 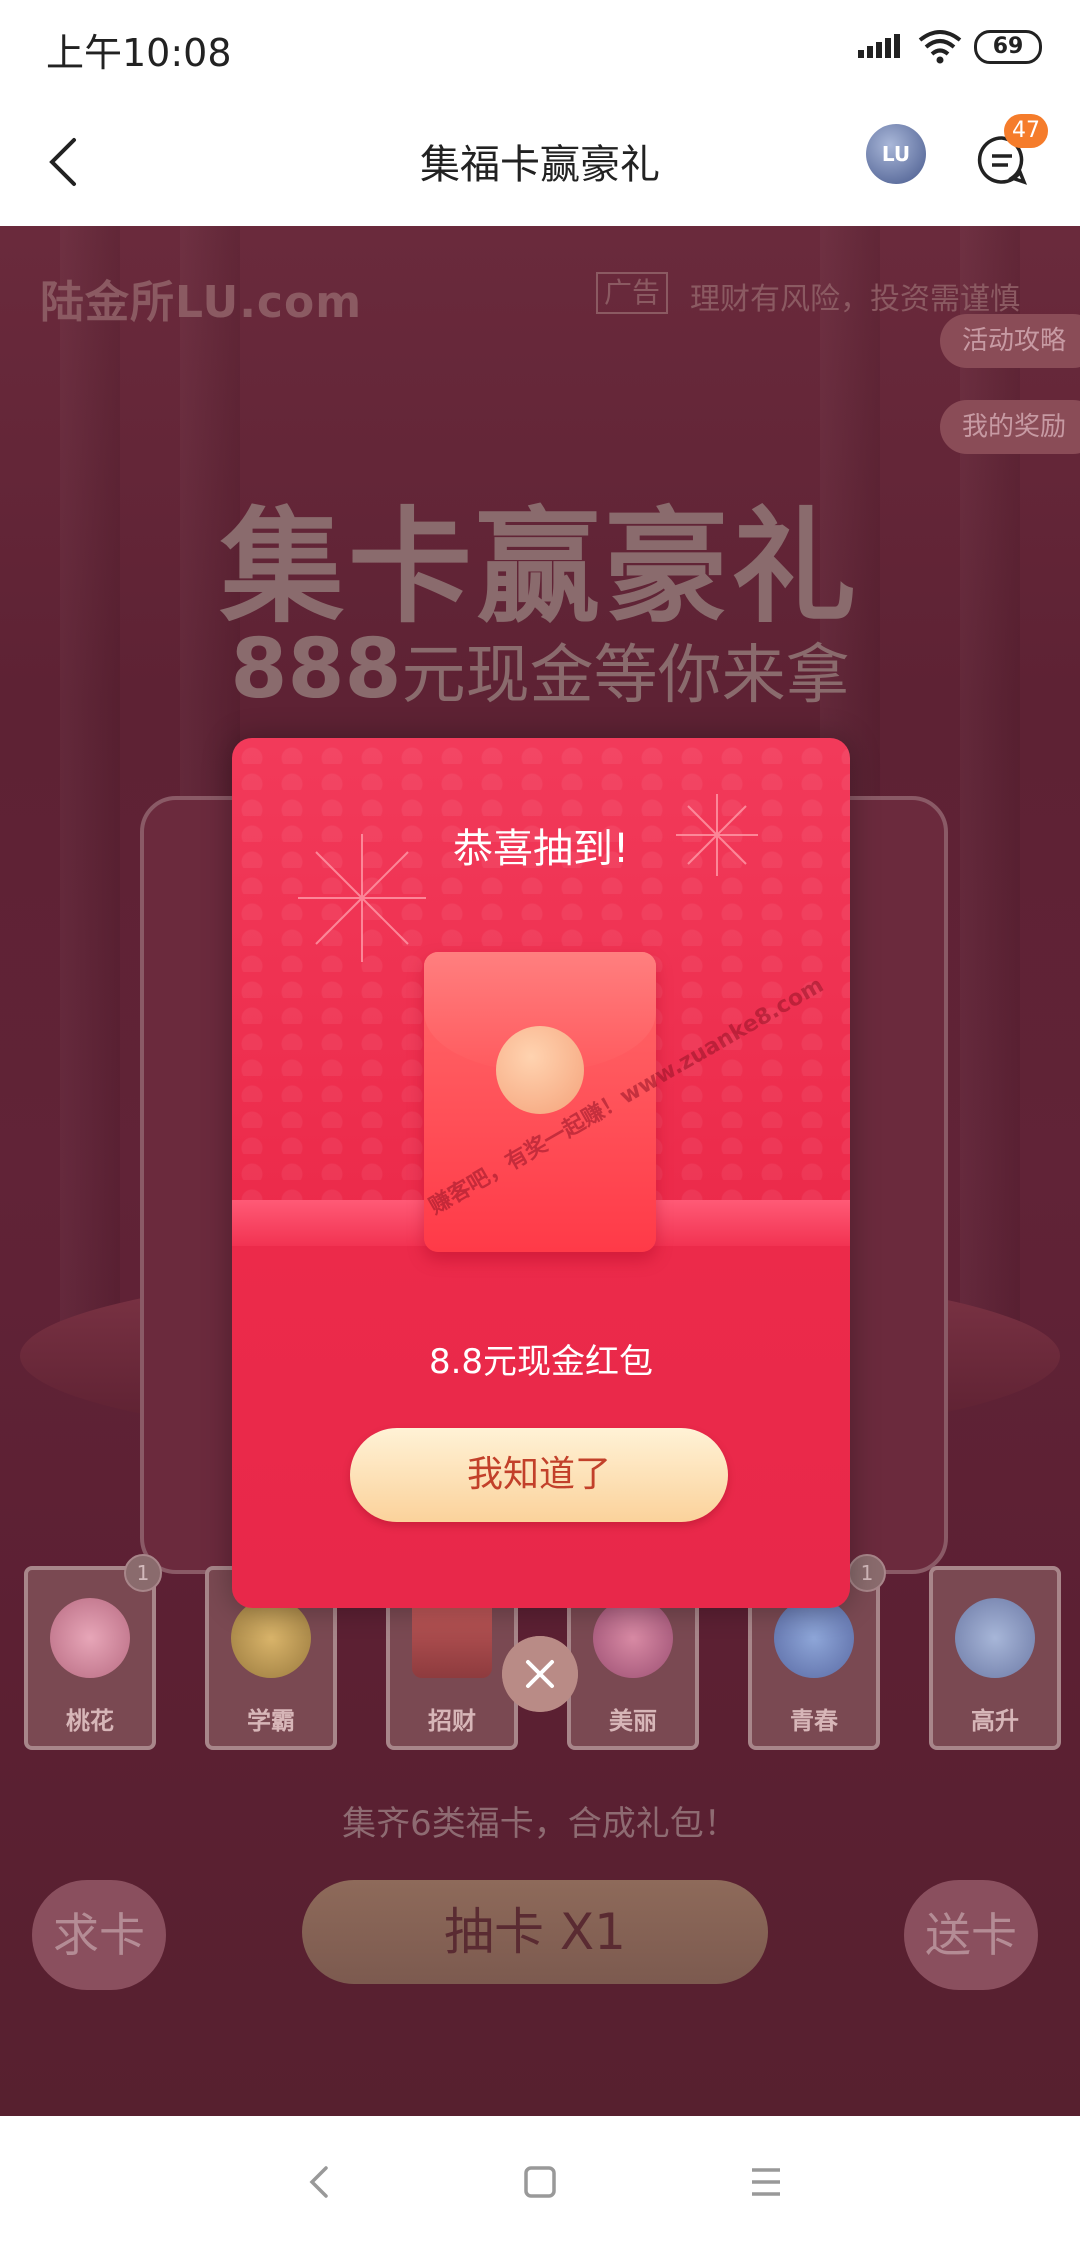 What do you see at coordinates (99, 1935) in the screenshot?
I see `ask-card-button: 求卡` at bounding box center [99, 1935].